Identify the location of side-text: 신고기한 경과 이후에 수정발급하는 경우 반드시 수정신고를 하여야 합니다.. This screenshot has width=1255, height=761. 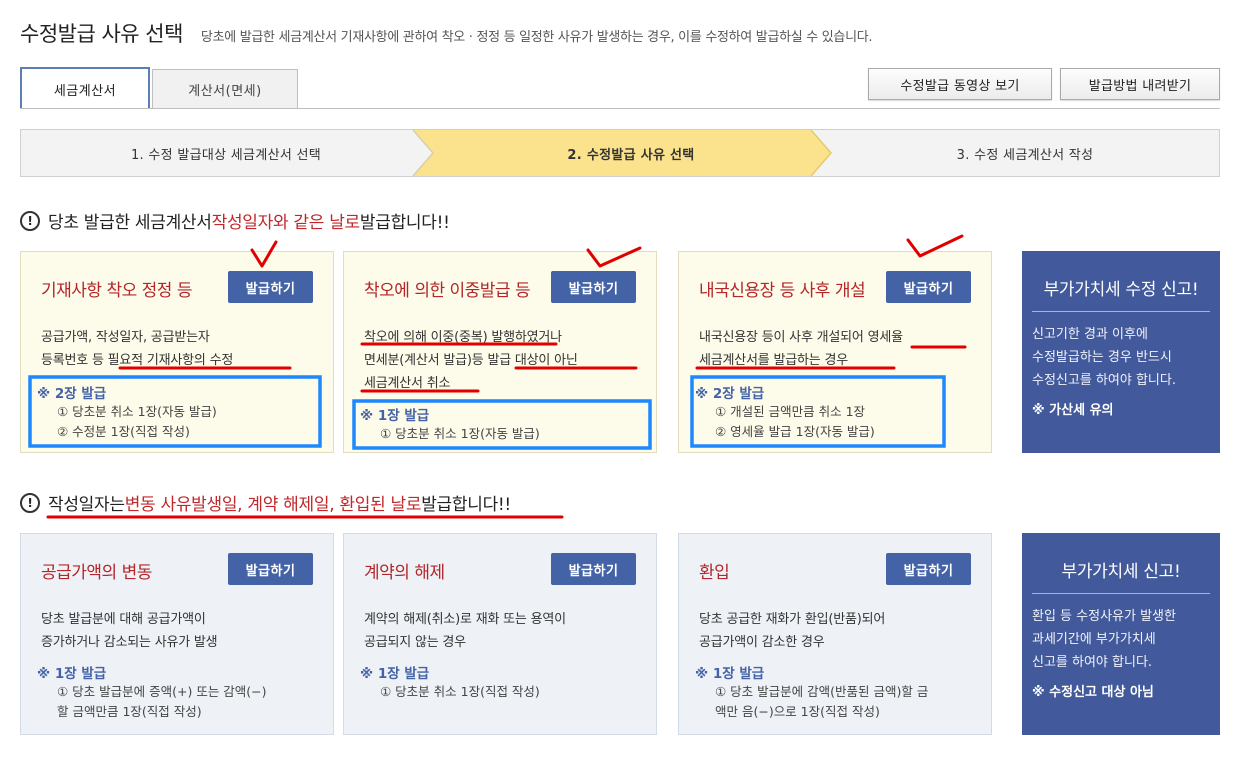
(1104, 357).